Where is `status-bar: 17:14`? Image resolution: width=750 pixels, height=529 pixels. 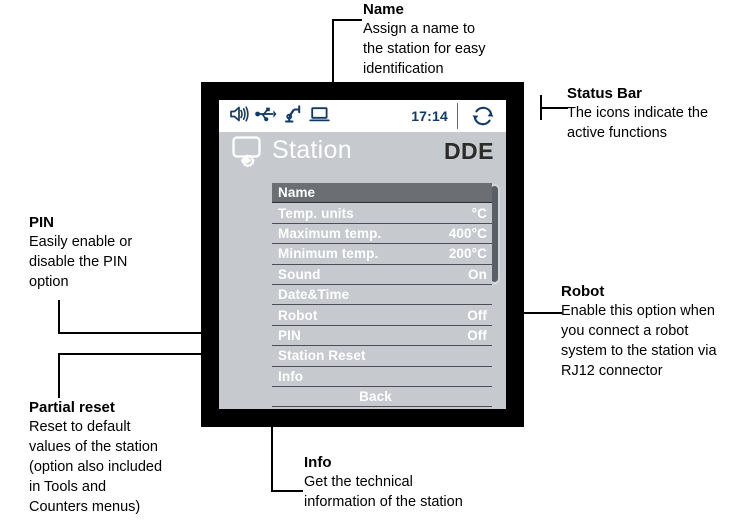 status-bar: 17:14 is located at coordinates (362, 116).